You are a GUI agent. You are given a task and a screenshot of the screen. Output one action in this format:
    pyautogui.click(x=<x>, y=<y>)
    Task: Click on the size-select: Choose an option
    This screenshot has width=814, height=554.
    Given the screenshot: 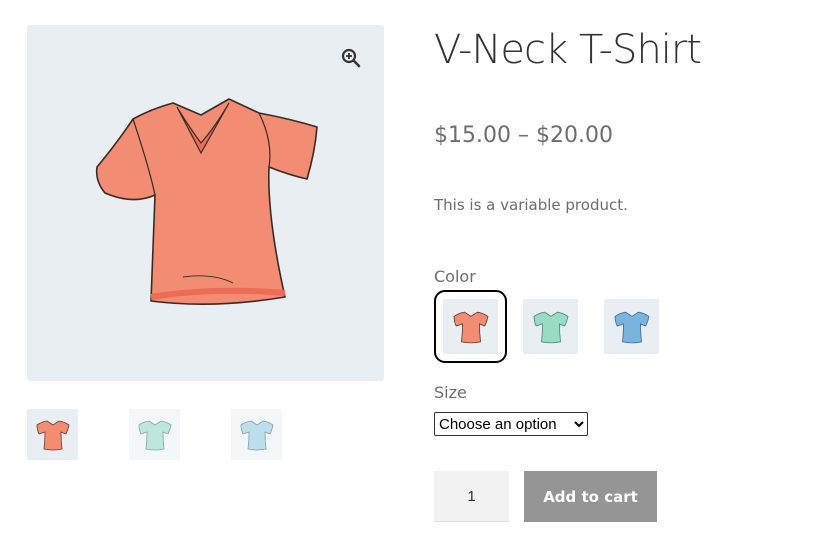 What is the action you would take?
    pyautogui.click(x=511, y=424)
    